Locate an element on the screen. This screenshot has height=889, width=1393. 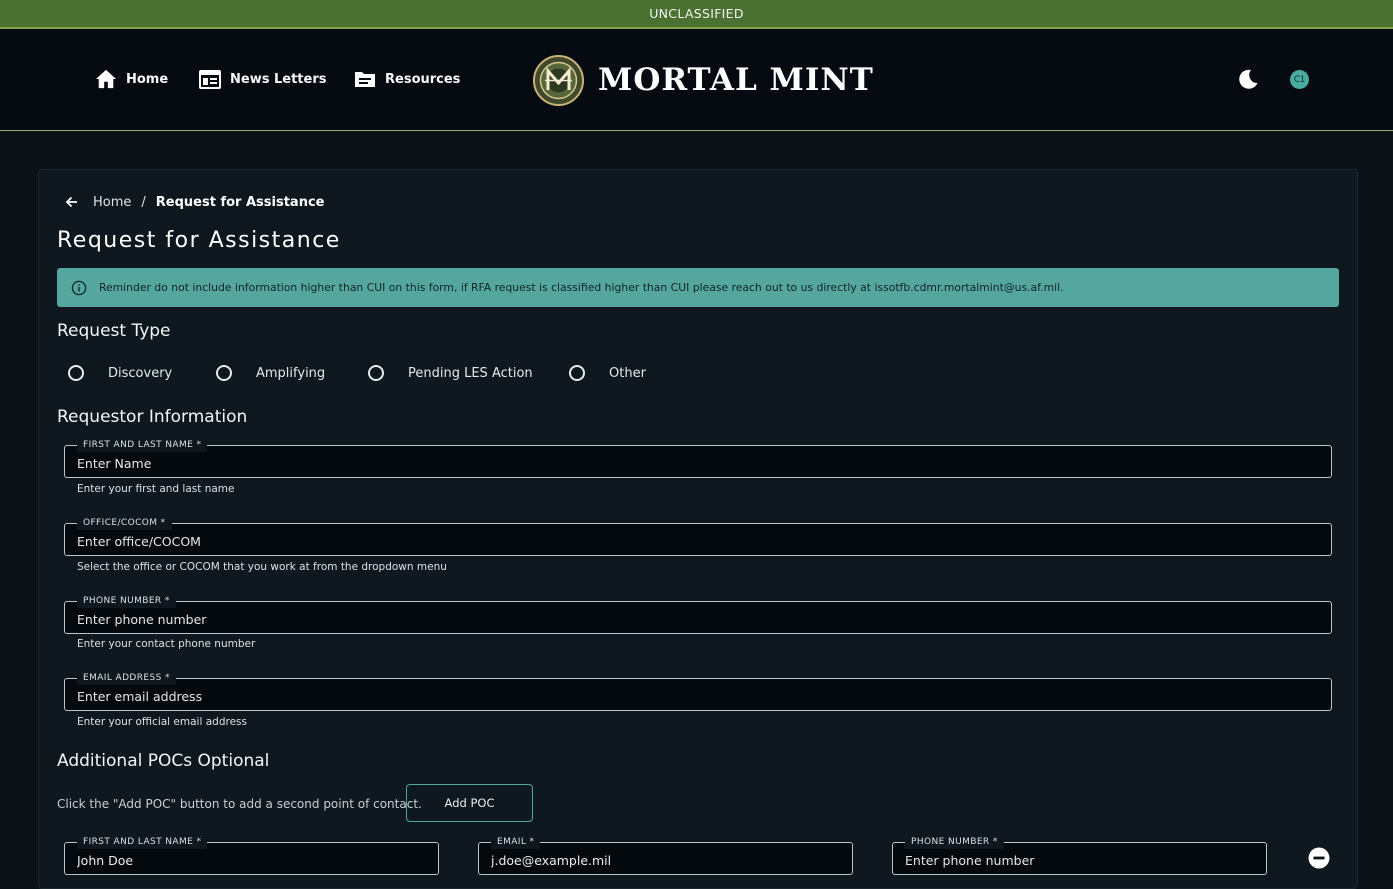
avatar-initials: C1 is located at coordinates (1299, 79).